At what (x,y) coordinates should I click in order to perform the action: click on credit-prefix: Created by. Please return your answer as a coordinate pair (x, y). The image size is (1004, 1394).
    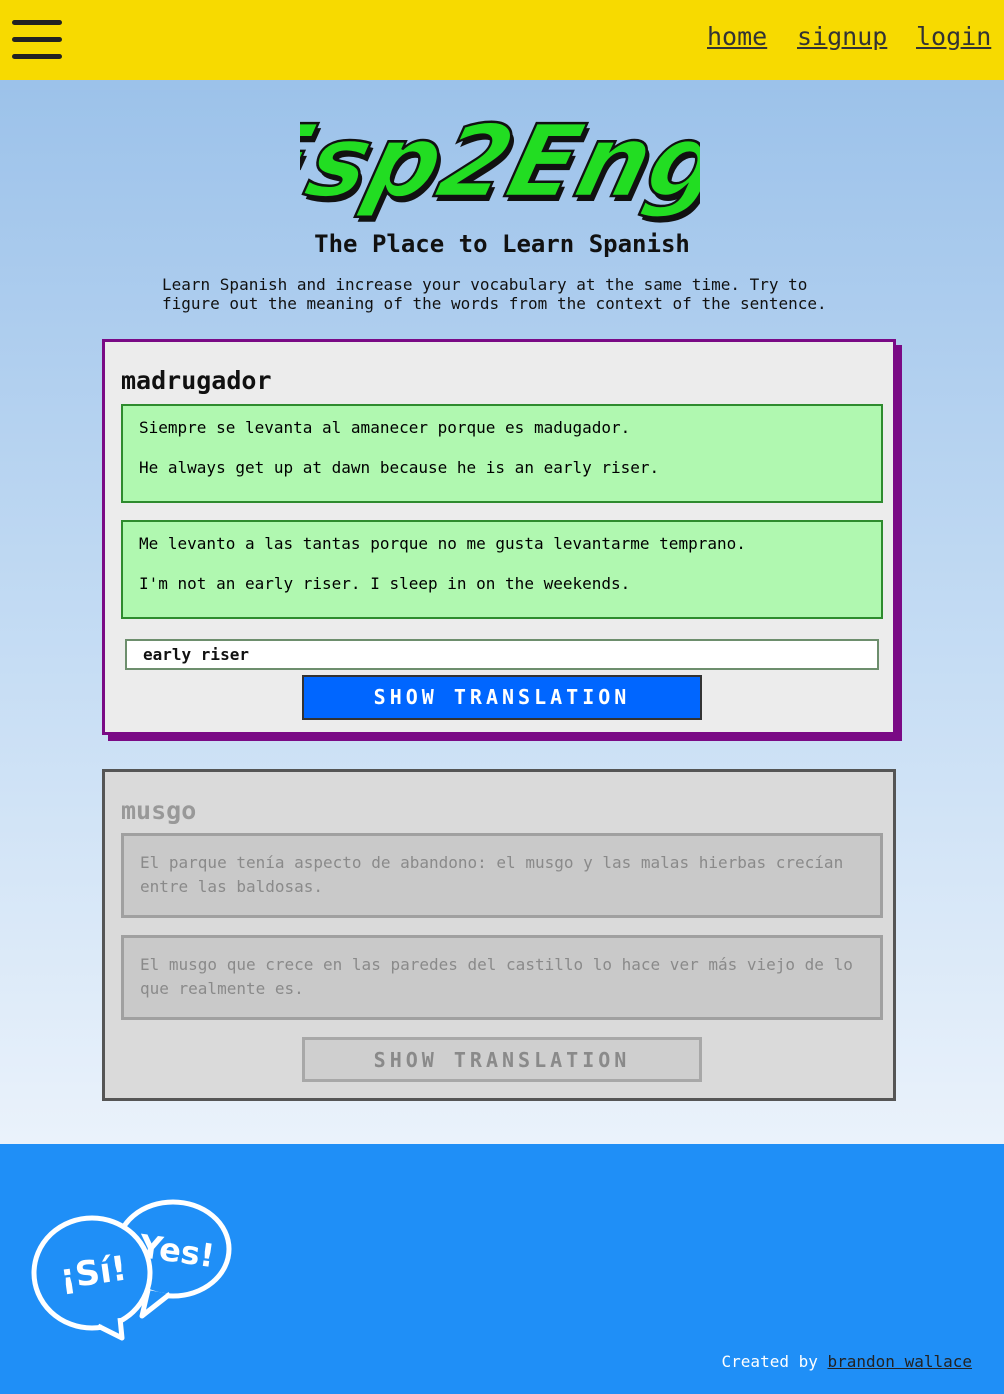
    Looking at the image, I should click on (769, 1361).